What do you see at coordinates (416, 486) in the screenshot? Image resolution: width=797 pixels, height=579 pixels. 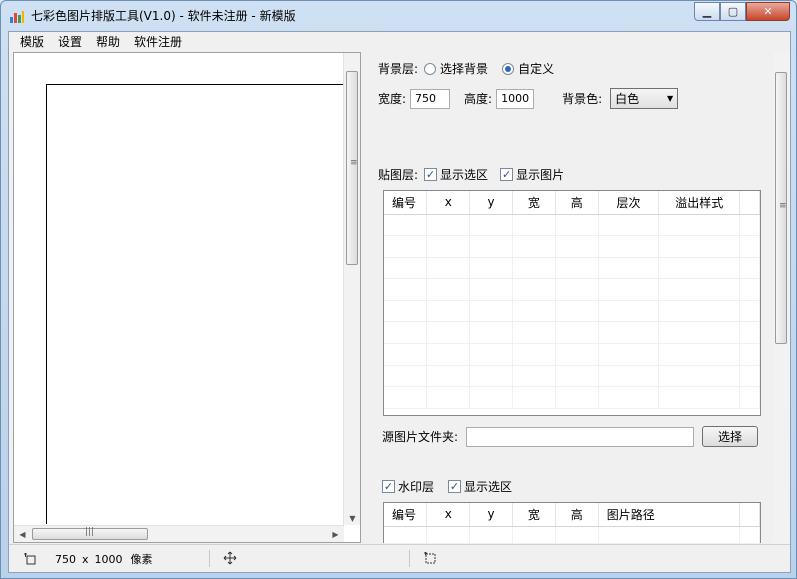 I see `watermark-layer-label: 水印层` at bounding box center [416, 486].